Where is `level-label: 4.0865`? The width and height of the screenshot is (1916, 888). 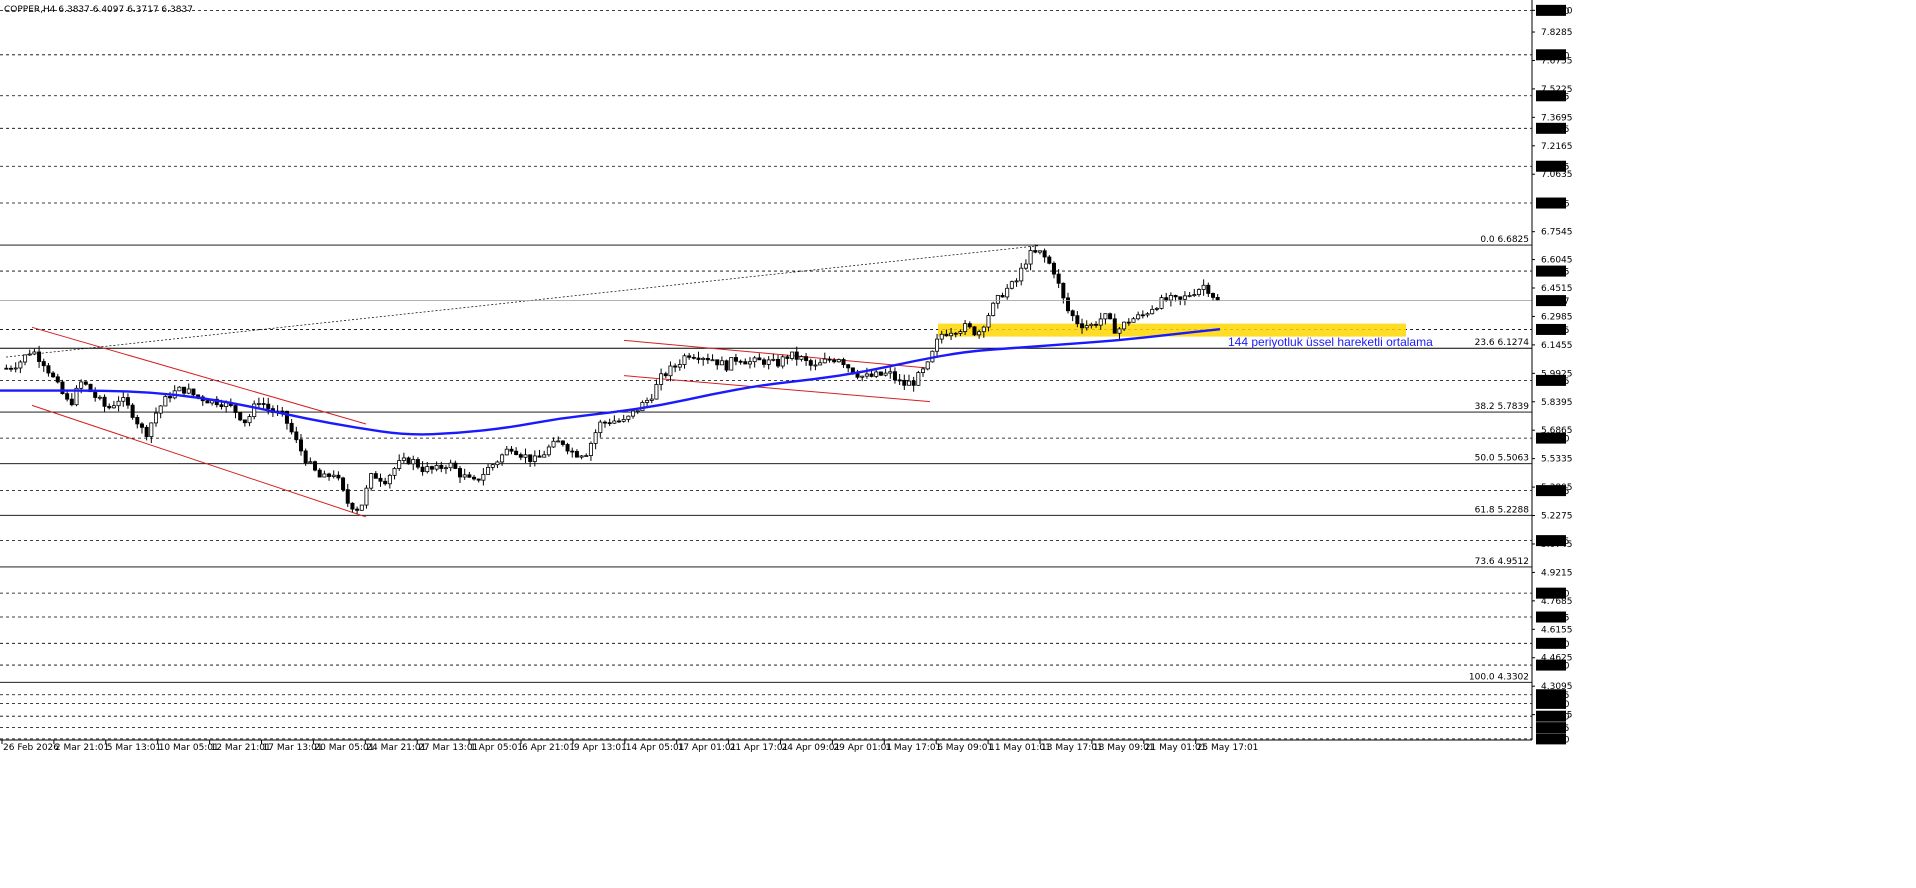
level-label: 4.0865 is located at coordinates (1554, 729).